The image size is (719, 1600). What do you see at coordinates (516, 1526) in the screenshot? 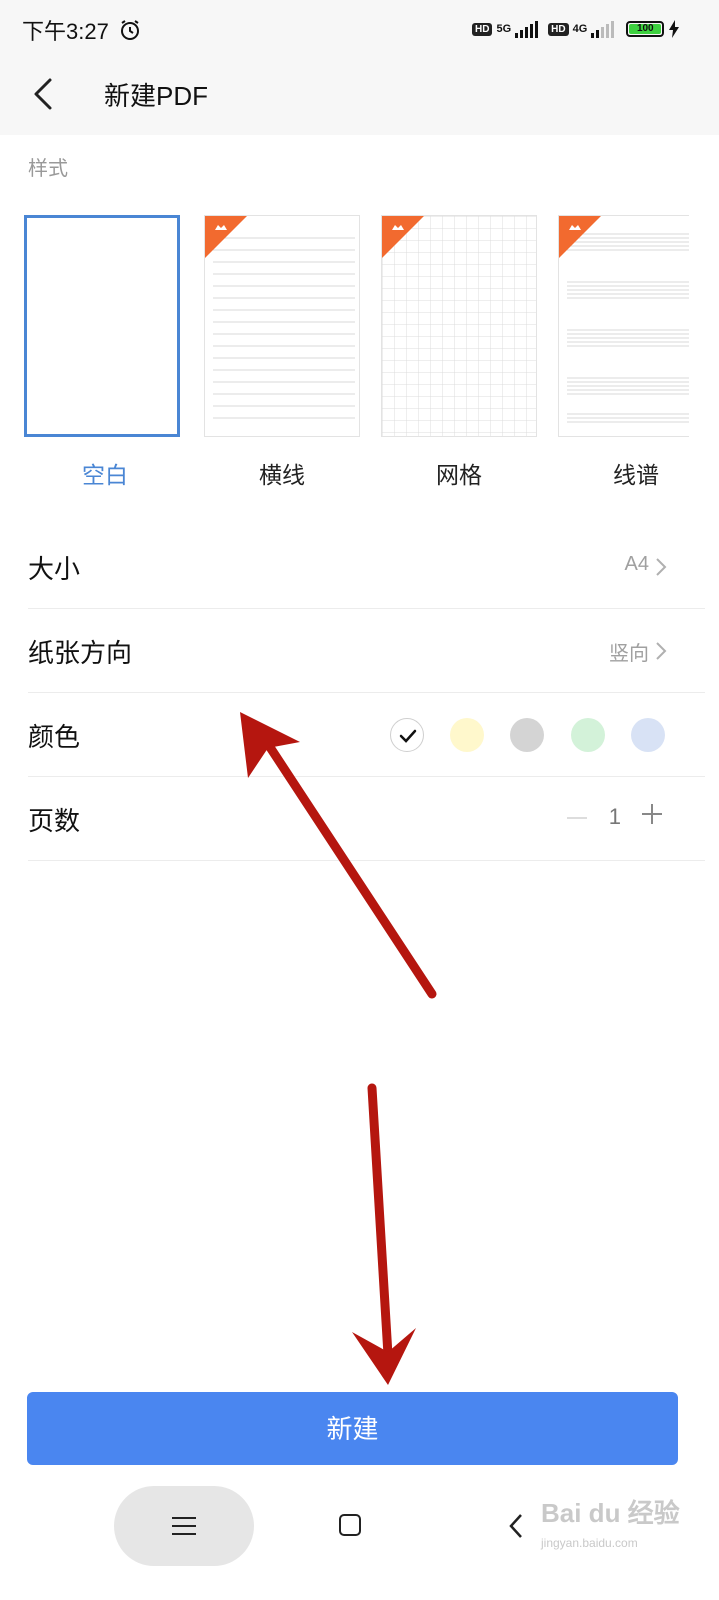
I see `nav-back-button` at bounding box center [516, 1526].